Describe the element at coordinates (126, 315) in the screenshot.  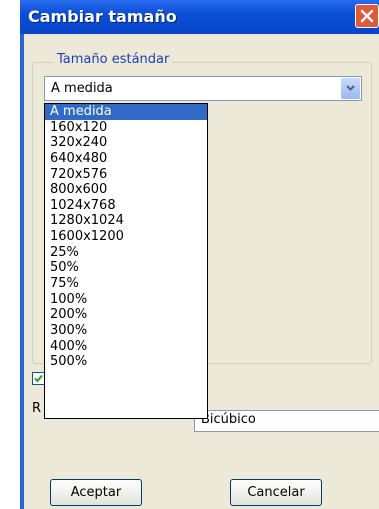
I see `size-option: 200%` at that location.